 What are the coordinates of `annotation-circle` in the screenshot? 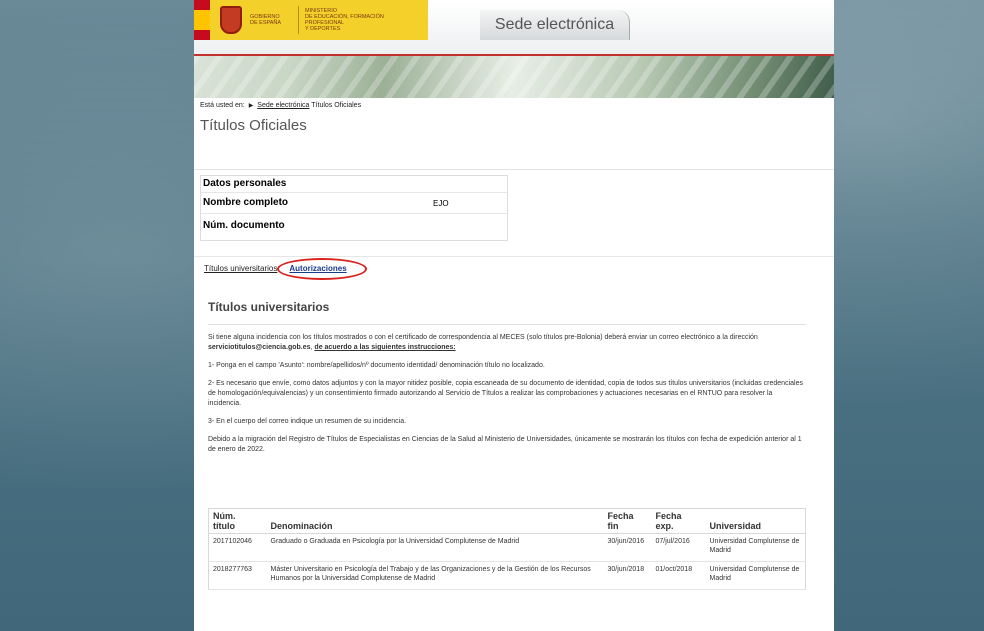 It's located at (322, 269).